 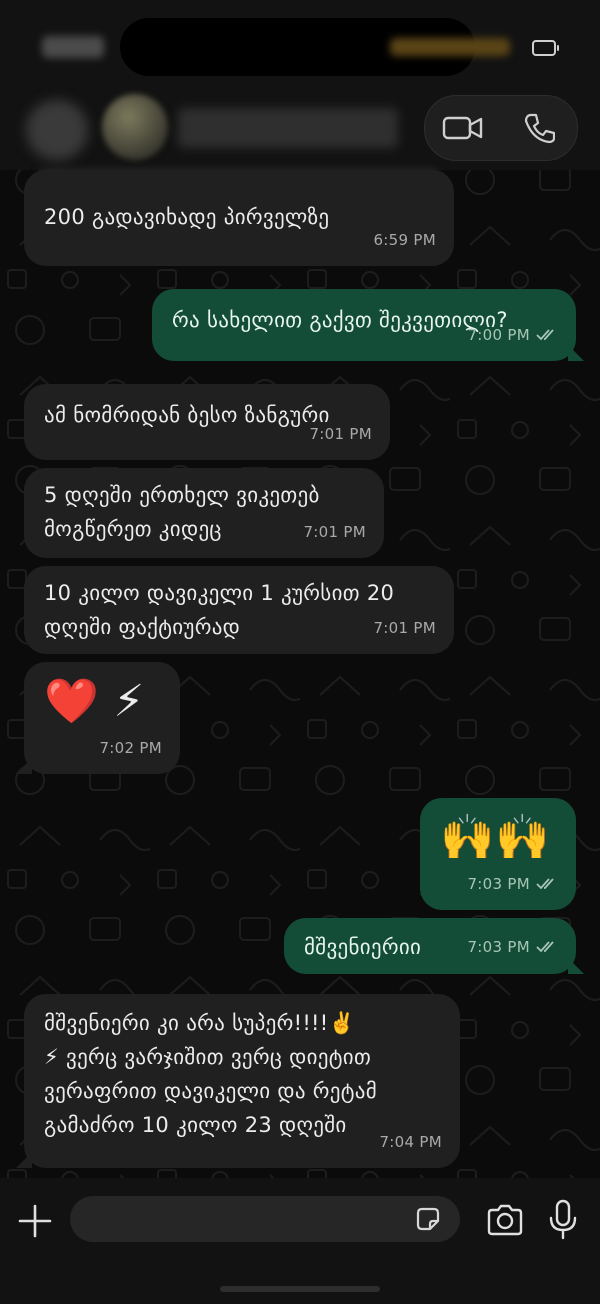 I want to click on battery-icon, so click(x=545, y=48).